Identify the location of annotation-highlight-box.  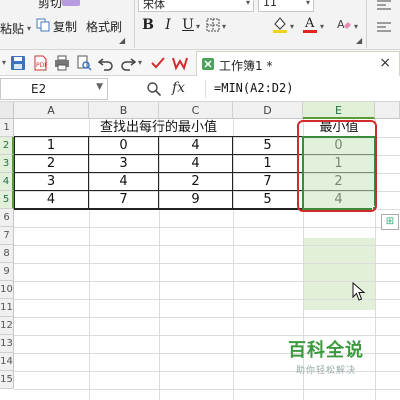
(337, 166).